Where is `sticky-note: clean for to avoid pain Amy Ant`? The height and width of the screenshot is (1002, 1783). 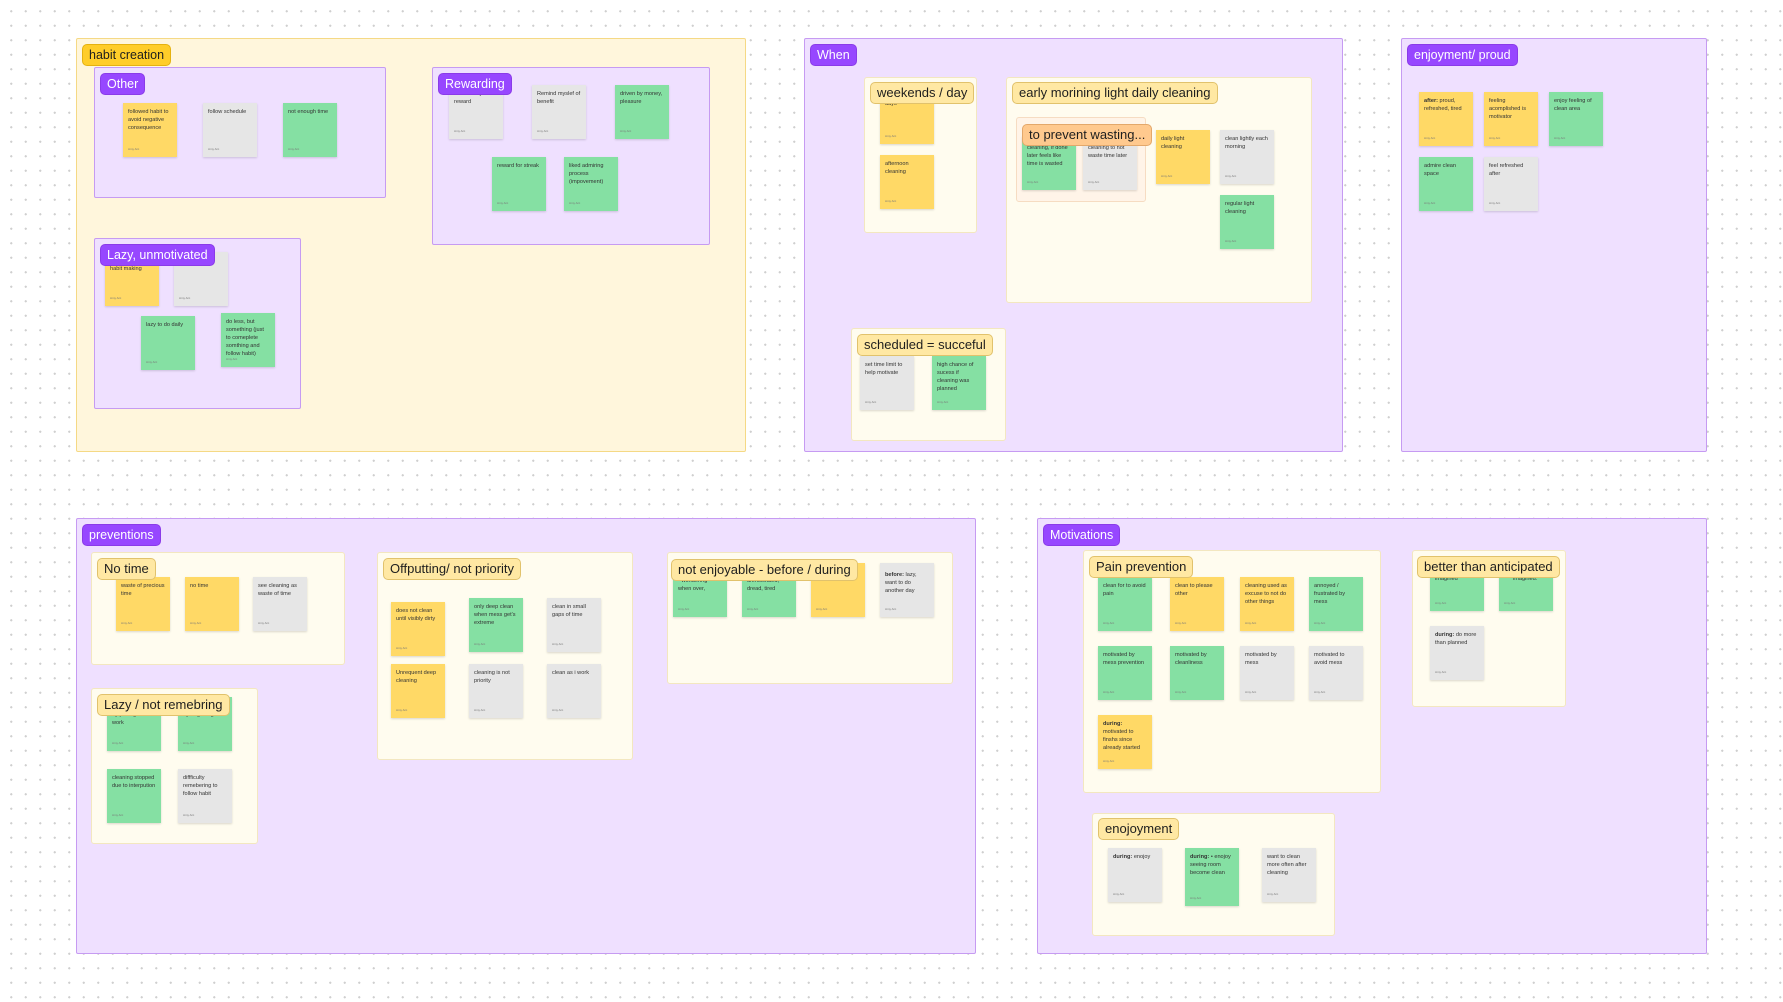
sticky-note: clean for to avoid pain Amy Ant is located at coordinates (1125, 604).